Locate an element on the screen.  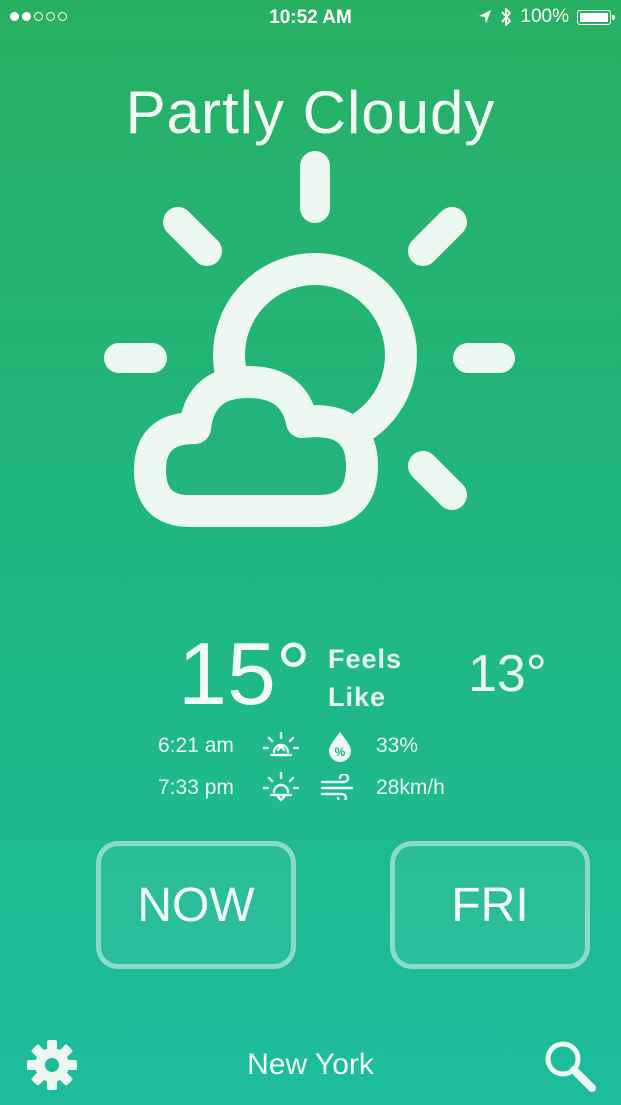
day-forecast-button-label: FRI is located at coordinates (490, 905).